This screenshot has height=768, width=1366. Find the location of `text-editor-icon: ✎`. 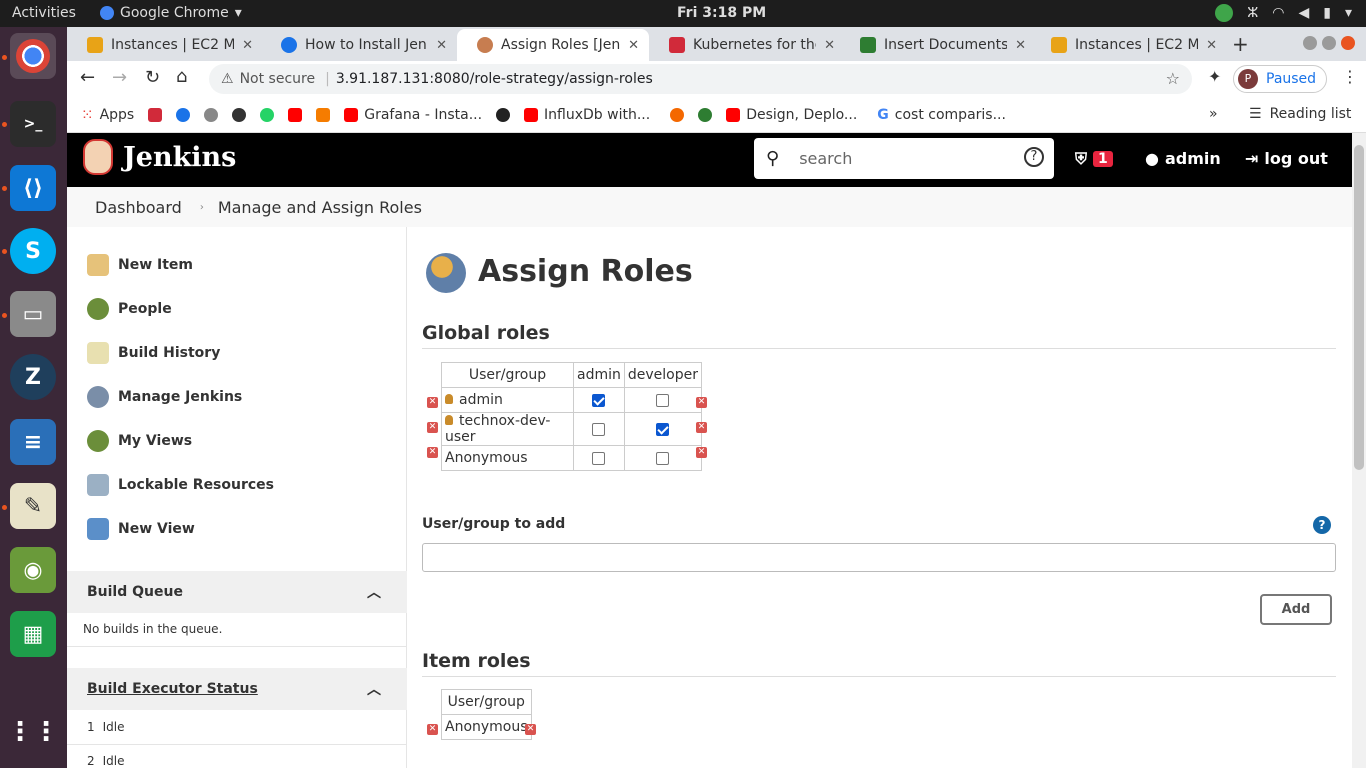

text-editor-icon: ✎ is located at coordinates (33, 506).